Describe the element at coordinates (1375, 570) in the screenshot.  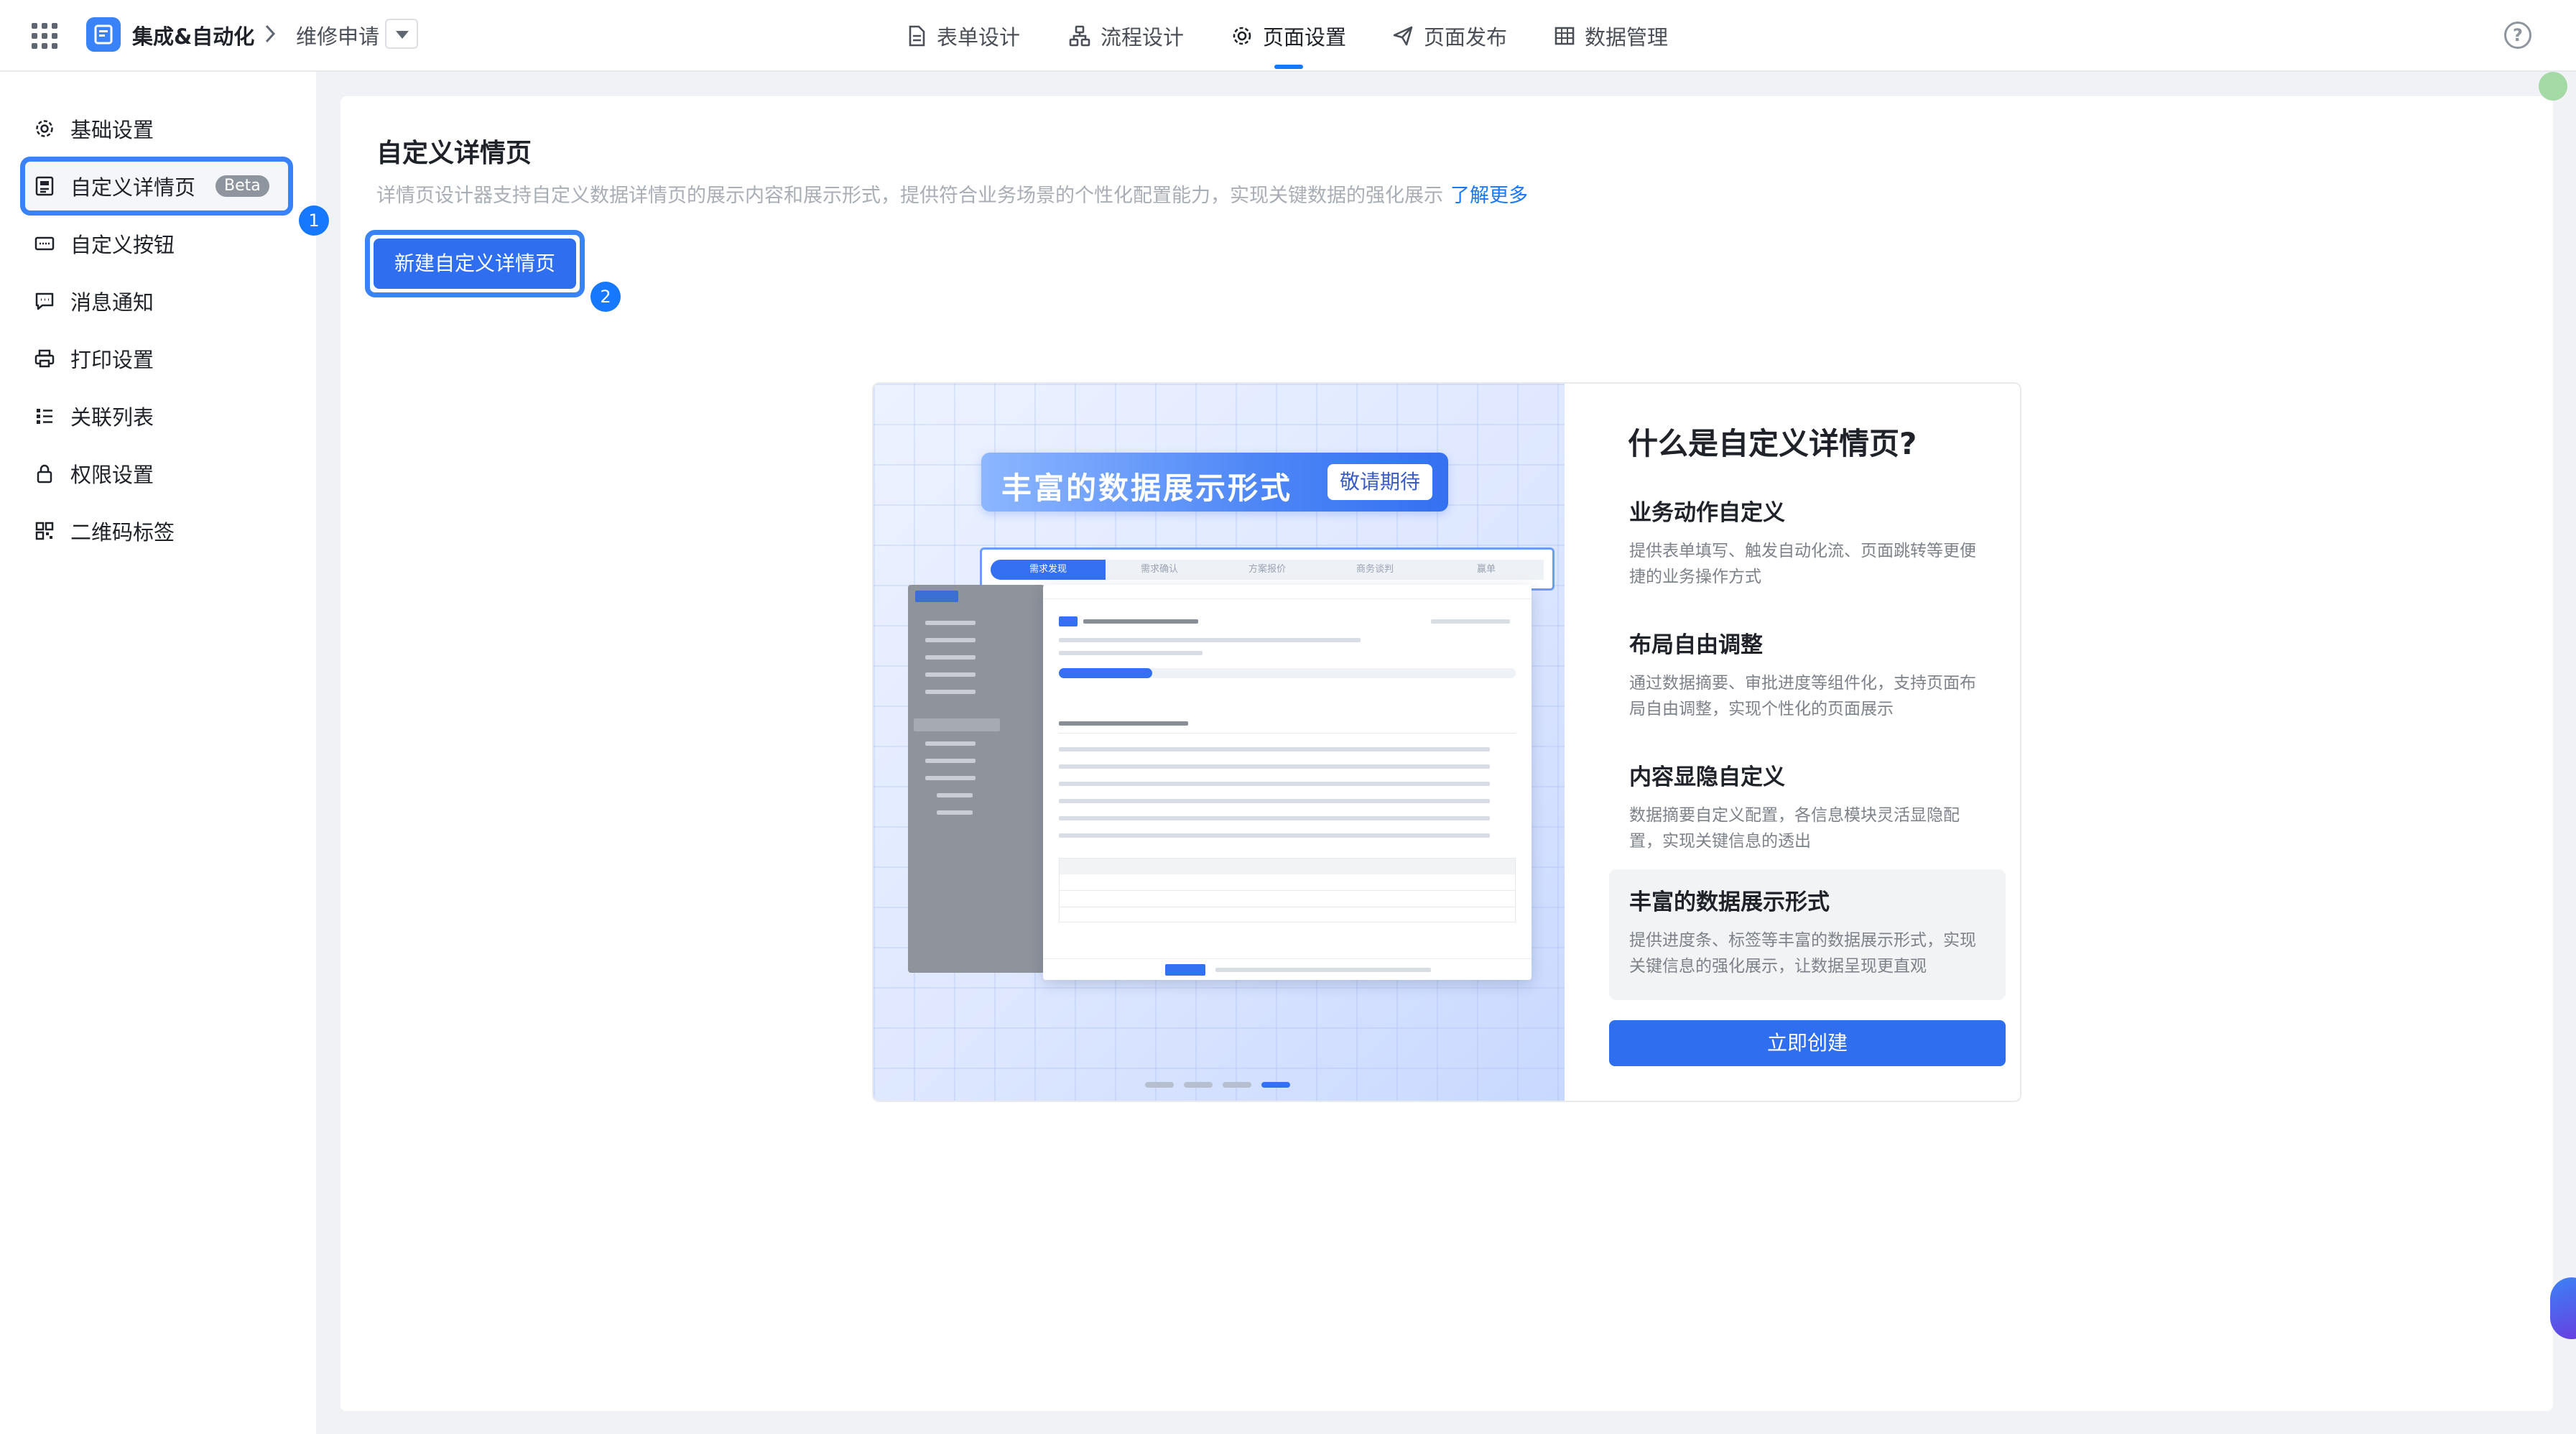
I see `progress-step: 商务谈判` at that location.